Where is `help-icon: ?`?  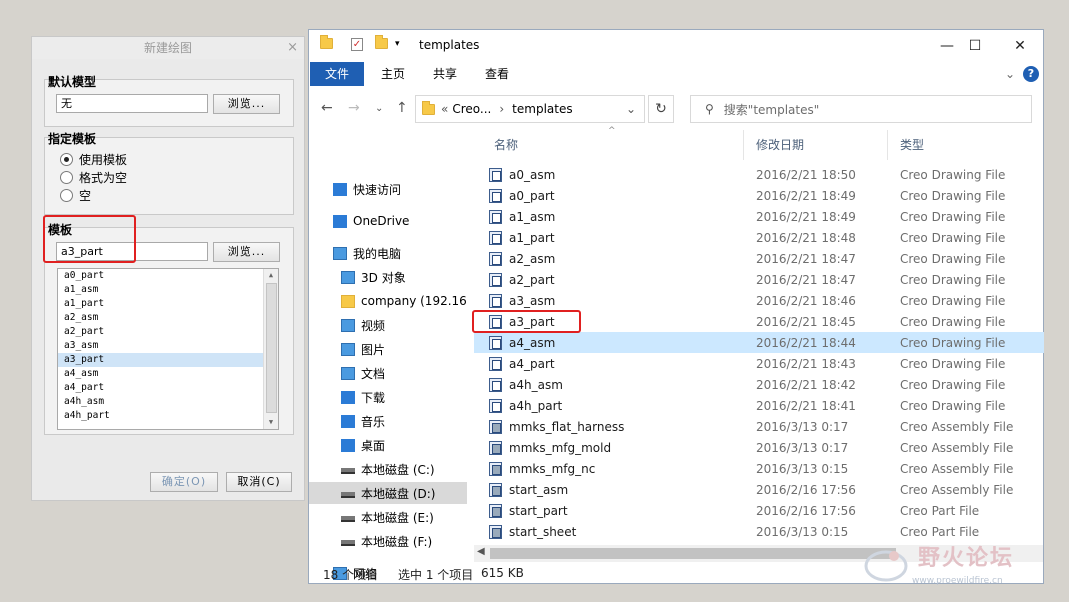 help-icon: ? is located at coordinates (1031, 74).